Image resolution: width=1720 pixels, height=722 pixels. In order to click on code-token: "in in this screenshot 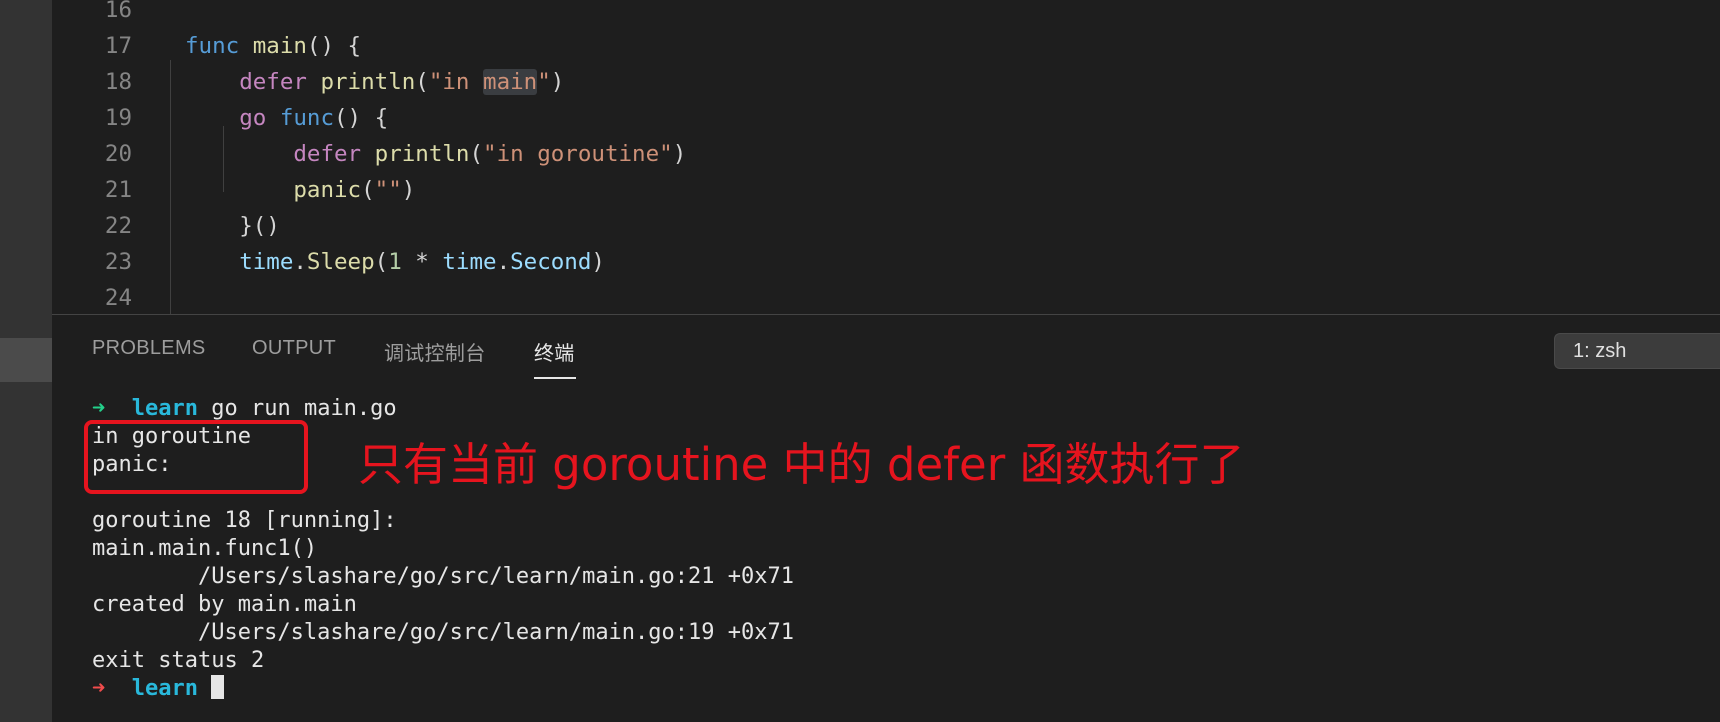, I will do `click(456, 82)`.